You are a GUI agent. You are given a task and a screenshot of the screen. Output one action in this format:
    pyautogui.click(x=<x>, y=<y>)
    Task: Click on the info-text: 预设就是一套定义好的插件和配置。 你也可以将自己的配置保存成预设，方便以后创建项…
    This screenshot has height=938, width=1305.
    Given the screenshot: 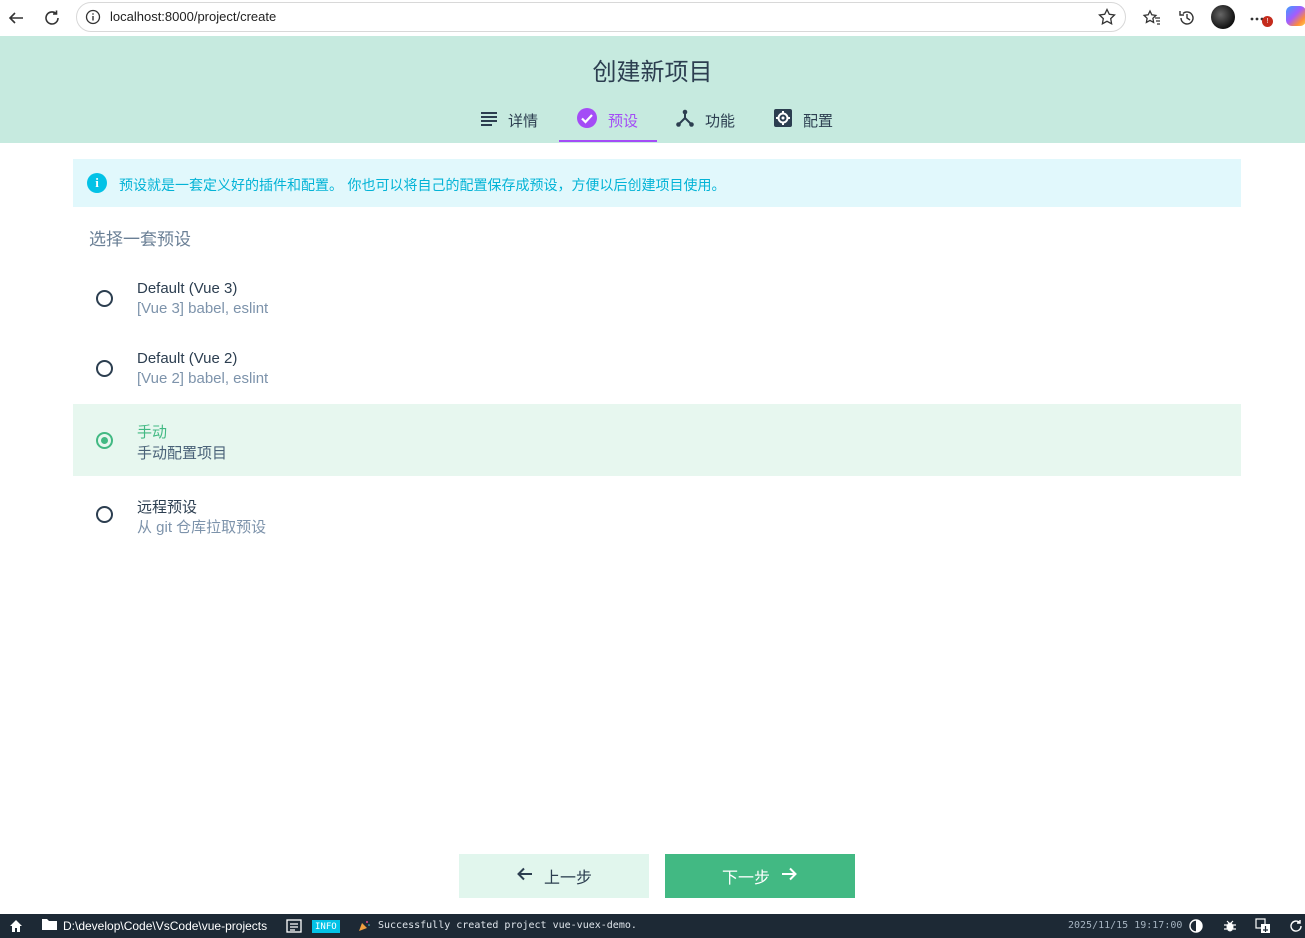 What is the action you would take?
    pyautogui.click(x=422, y=186)
    